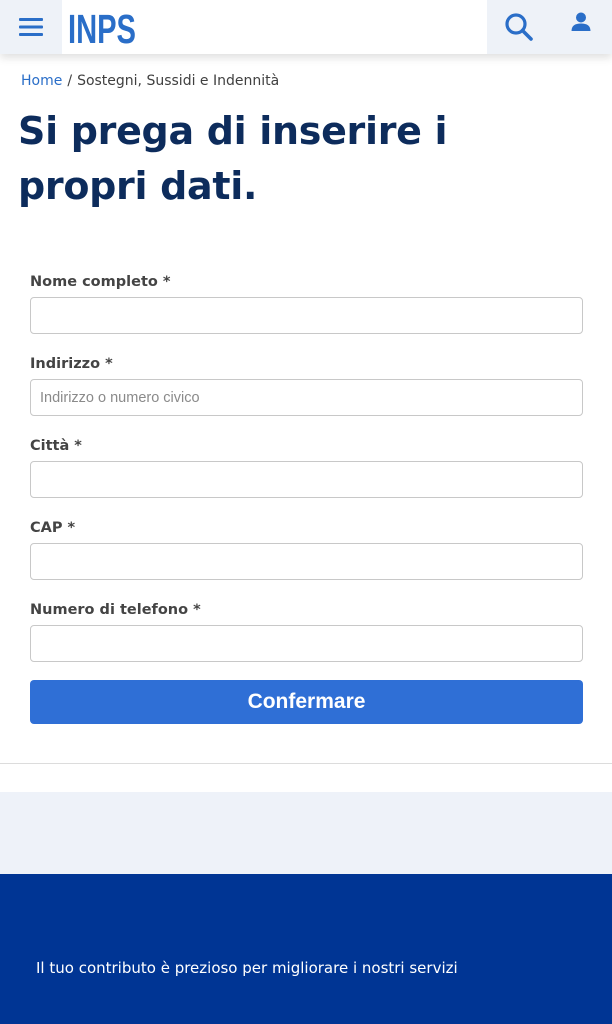 The width and height of the screenshot is (612, 1024). I want to click on phone-number-label: Numero di telefono *, so click(115, 610).